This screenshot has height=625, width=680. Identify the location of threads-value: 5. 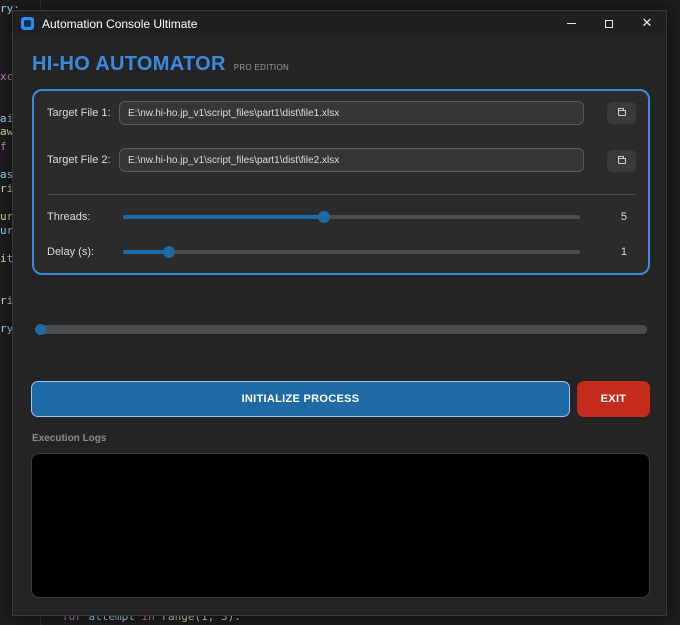
(623, 217).